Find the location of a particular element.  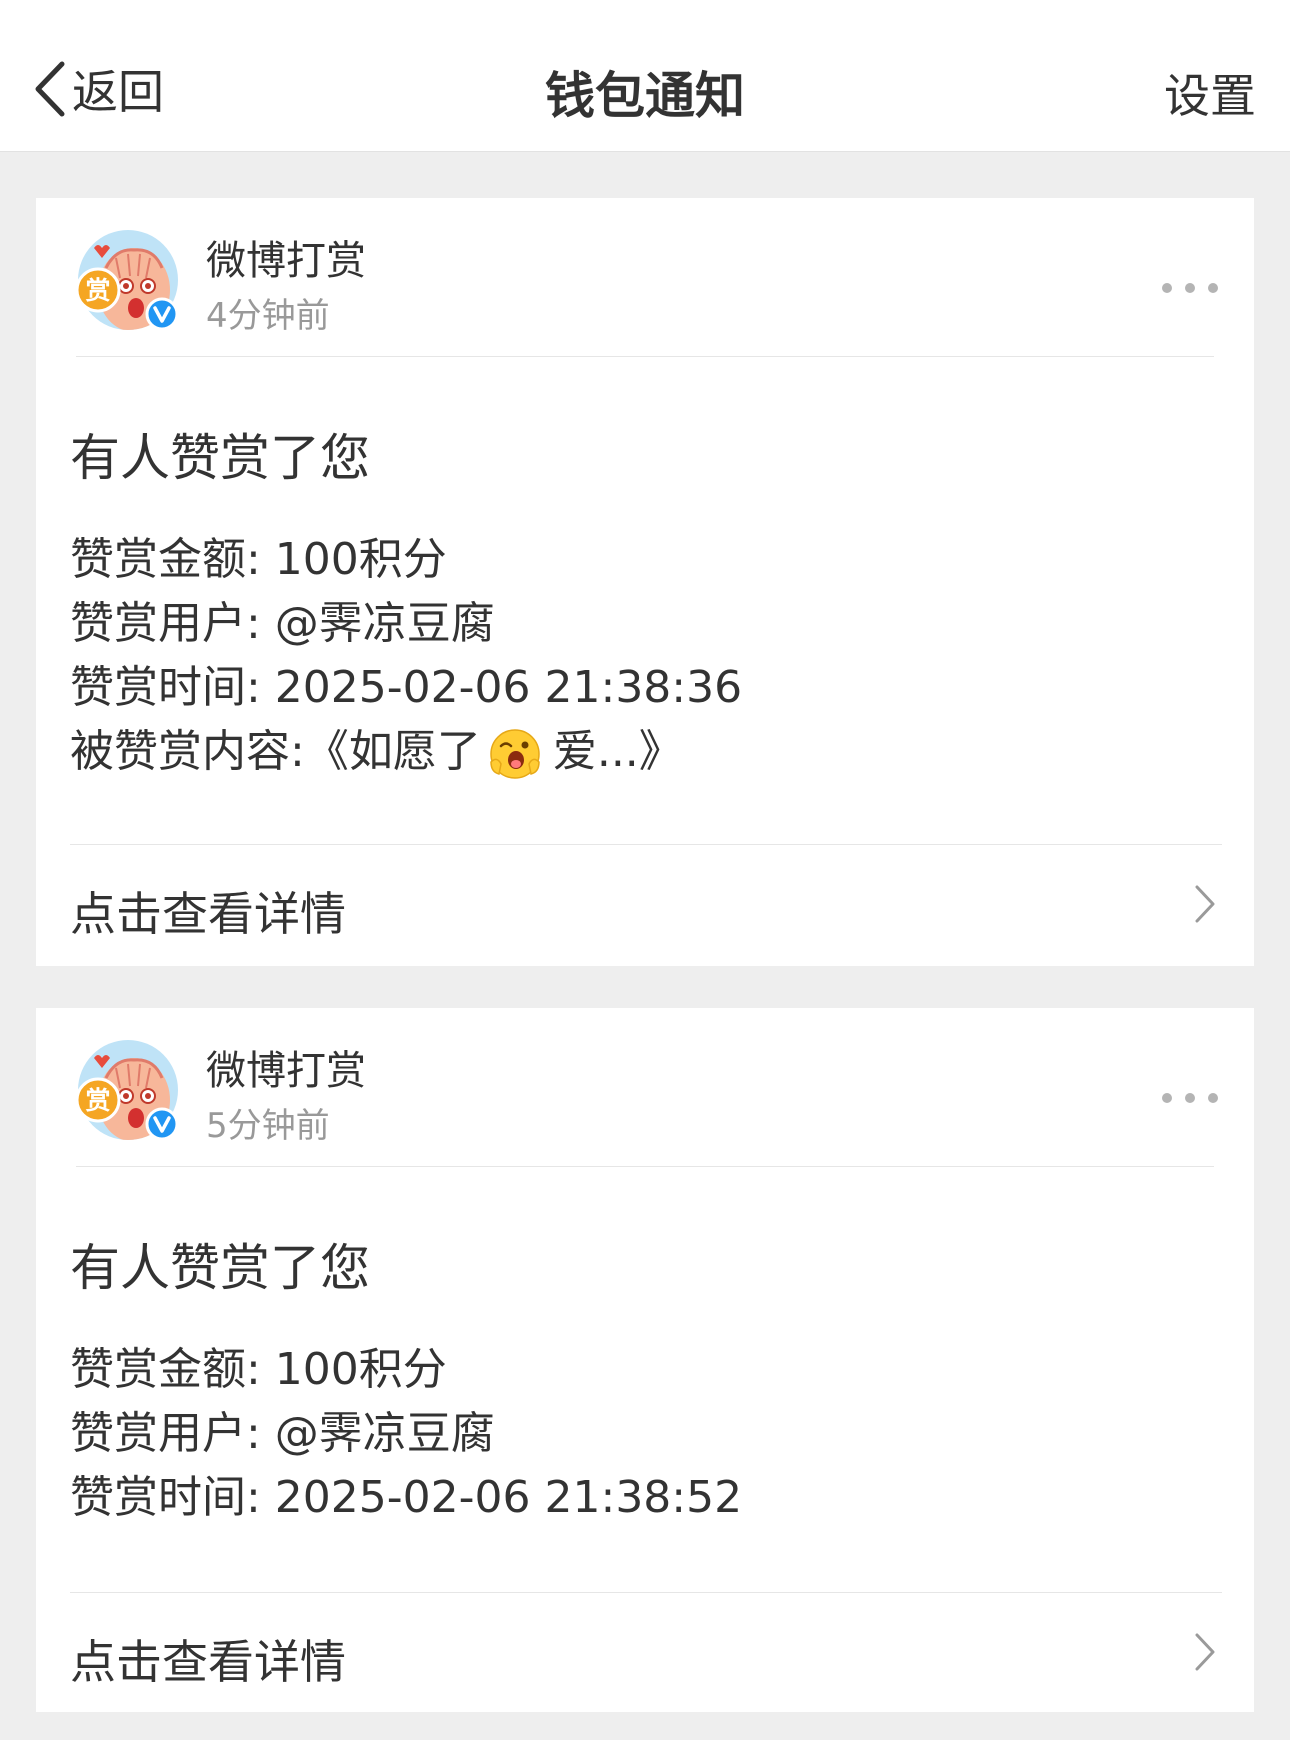

time-ago: 4分钟前 is located at coordinates (268, 316).